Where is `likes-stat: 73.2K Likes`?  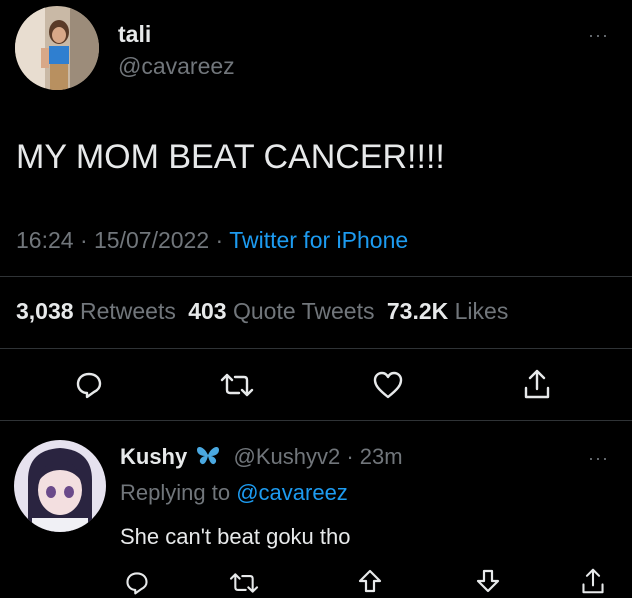 likes-stat: 73.2K Likes is located at coordinates (447, 311).